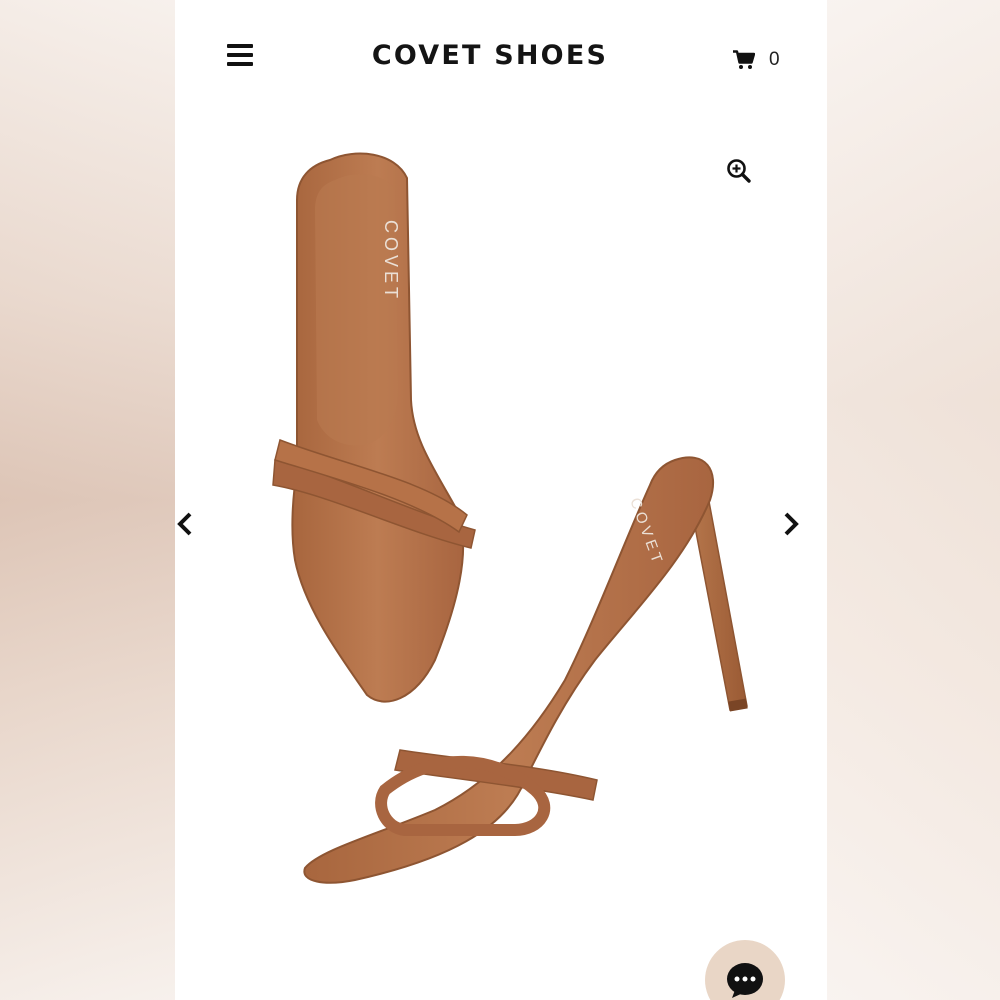  I want to click on next-image-button, so click(790, 525).